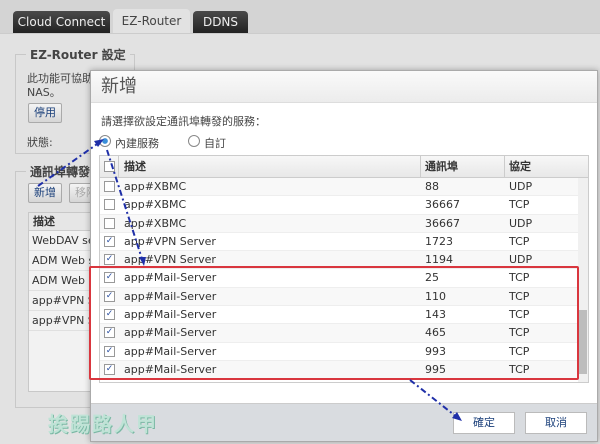  Describe the element at coordinates (103, 424) in the screenshot. I see `watermark: 挨踢路人甲` at that location.